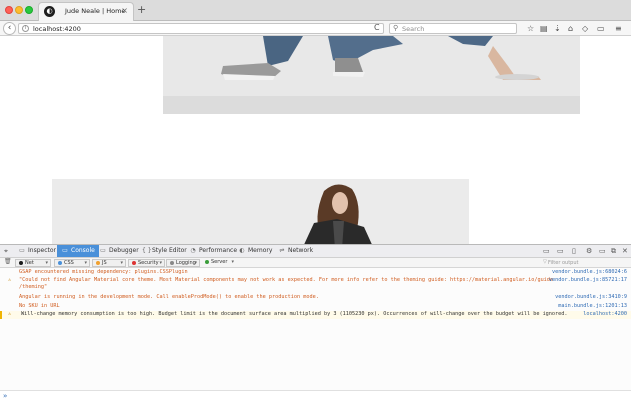 The image size is (631, 401). Describe the element at coordinates (33, 263) in the screenshot. I see `filter-net-button: Net ▾` at that location.